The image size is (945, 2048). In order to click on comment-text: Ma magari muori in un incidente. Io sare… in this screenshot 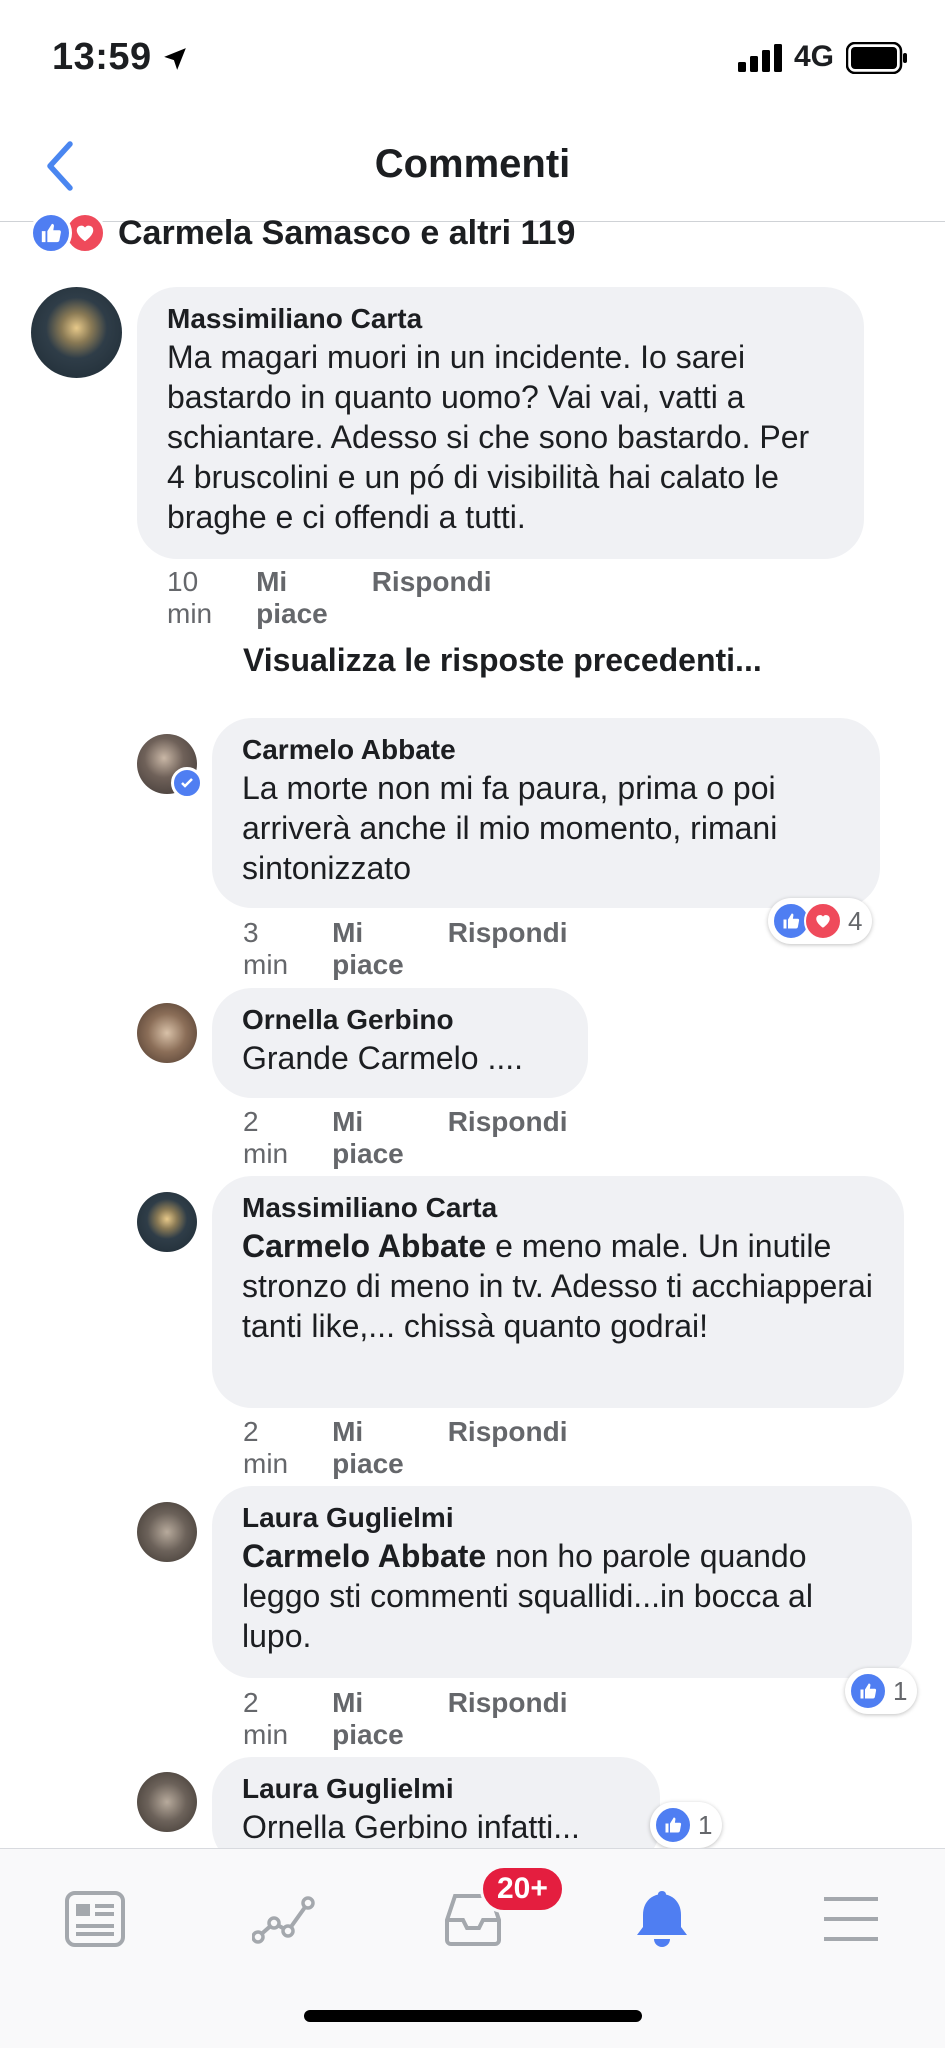, I will do `click(488, 437)`.